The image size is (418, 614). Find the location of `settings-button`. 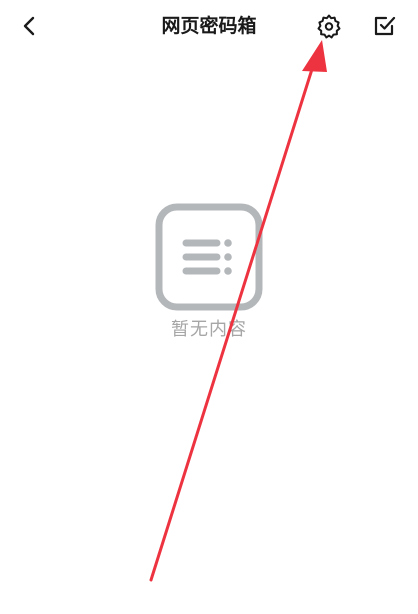

settings-button is located at coordinates (329, 26).